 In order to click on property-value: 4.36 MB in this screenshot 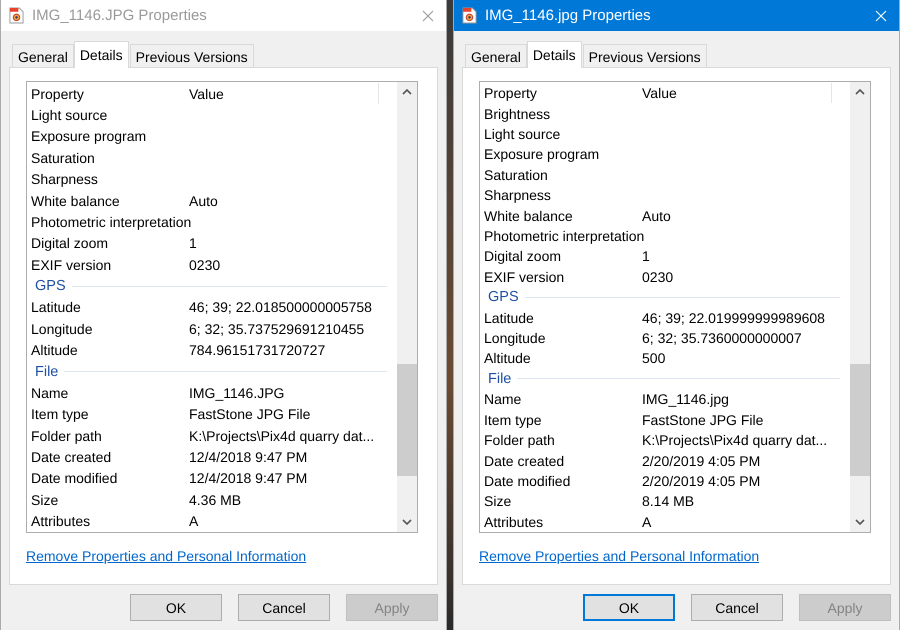, I will do `click(215, 500)`.